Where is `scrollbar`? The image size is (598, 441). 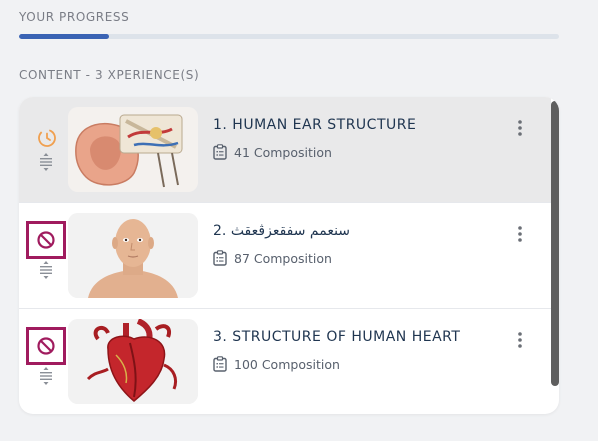
scrollbar is located at coordinates (555, 243).